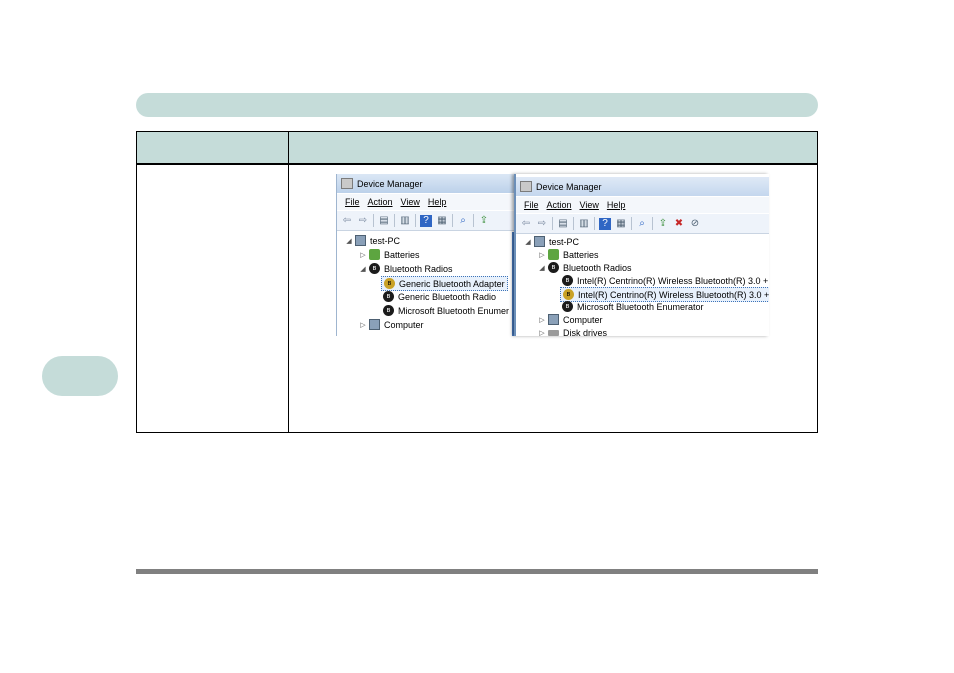 Image resolution: width=954 pixels, height=673 pixels. What do you see at coordinates (454, 310) in the screenshot?
I see `tree-label: Microsoft Bluetooth Enumer` at bounding box center [454, 310].